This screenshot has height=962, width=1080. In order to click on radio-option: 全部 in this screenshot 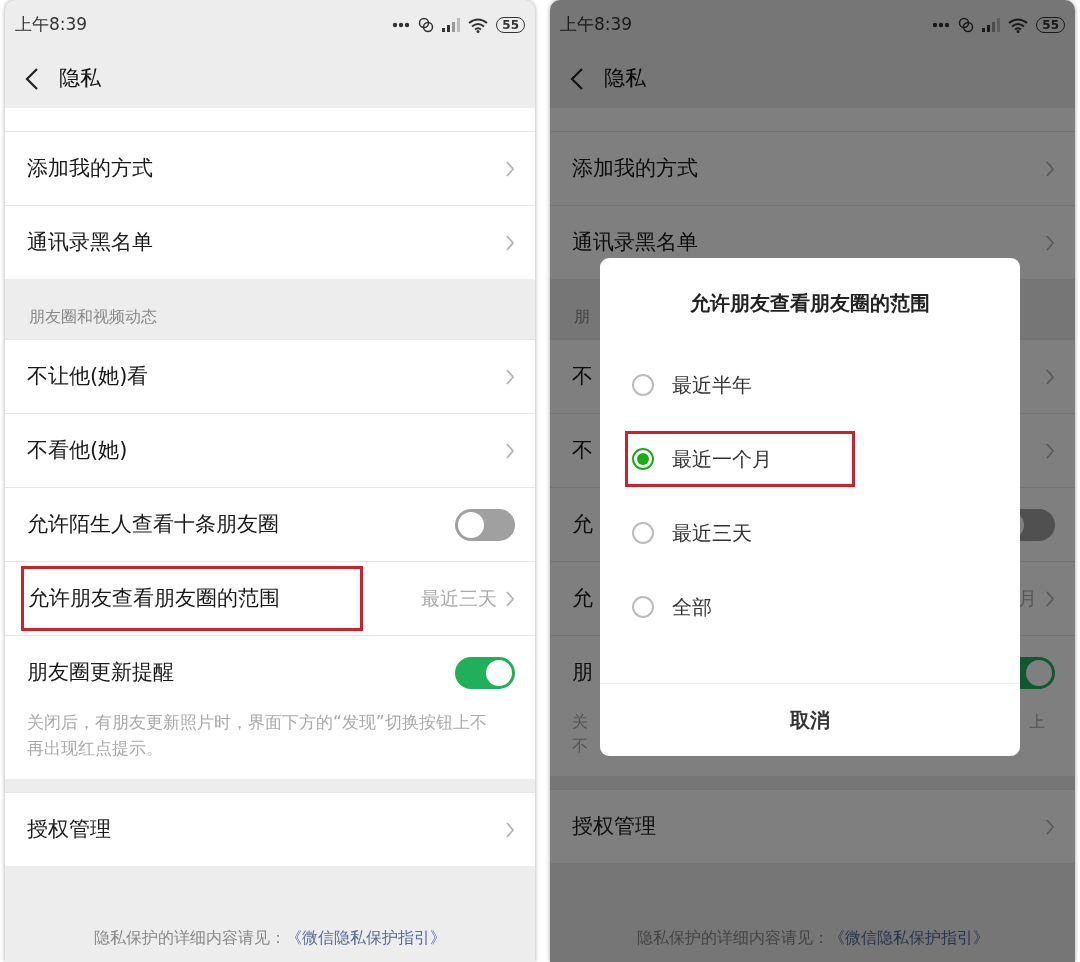, I will do `click(710, 607)`.